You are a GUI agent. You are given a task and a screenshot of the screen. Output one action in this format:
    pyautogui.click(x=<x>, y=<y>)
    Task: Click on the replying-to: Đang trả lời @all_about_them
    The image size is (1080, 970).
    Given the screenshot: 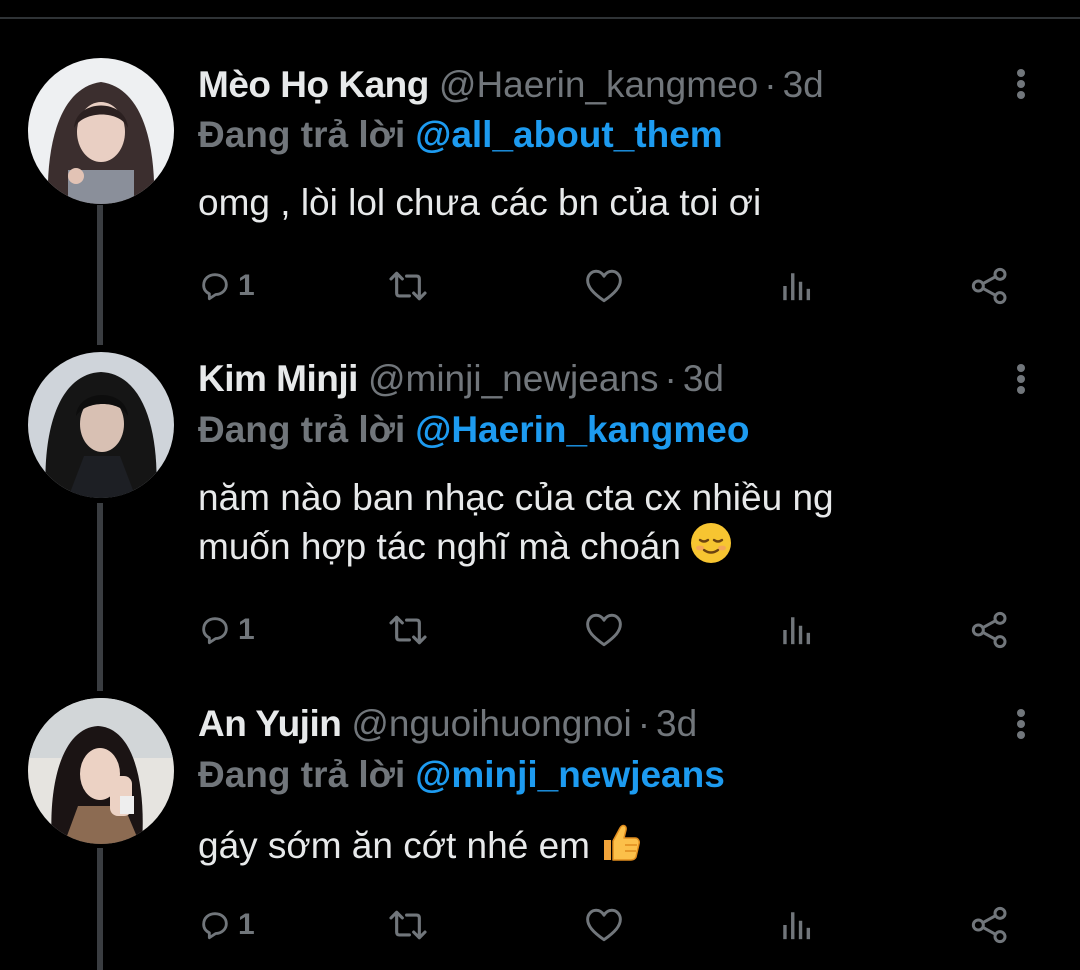 What is the action you would take?
    pyautogui.click(x=460, y=135)
    